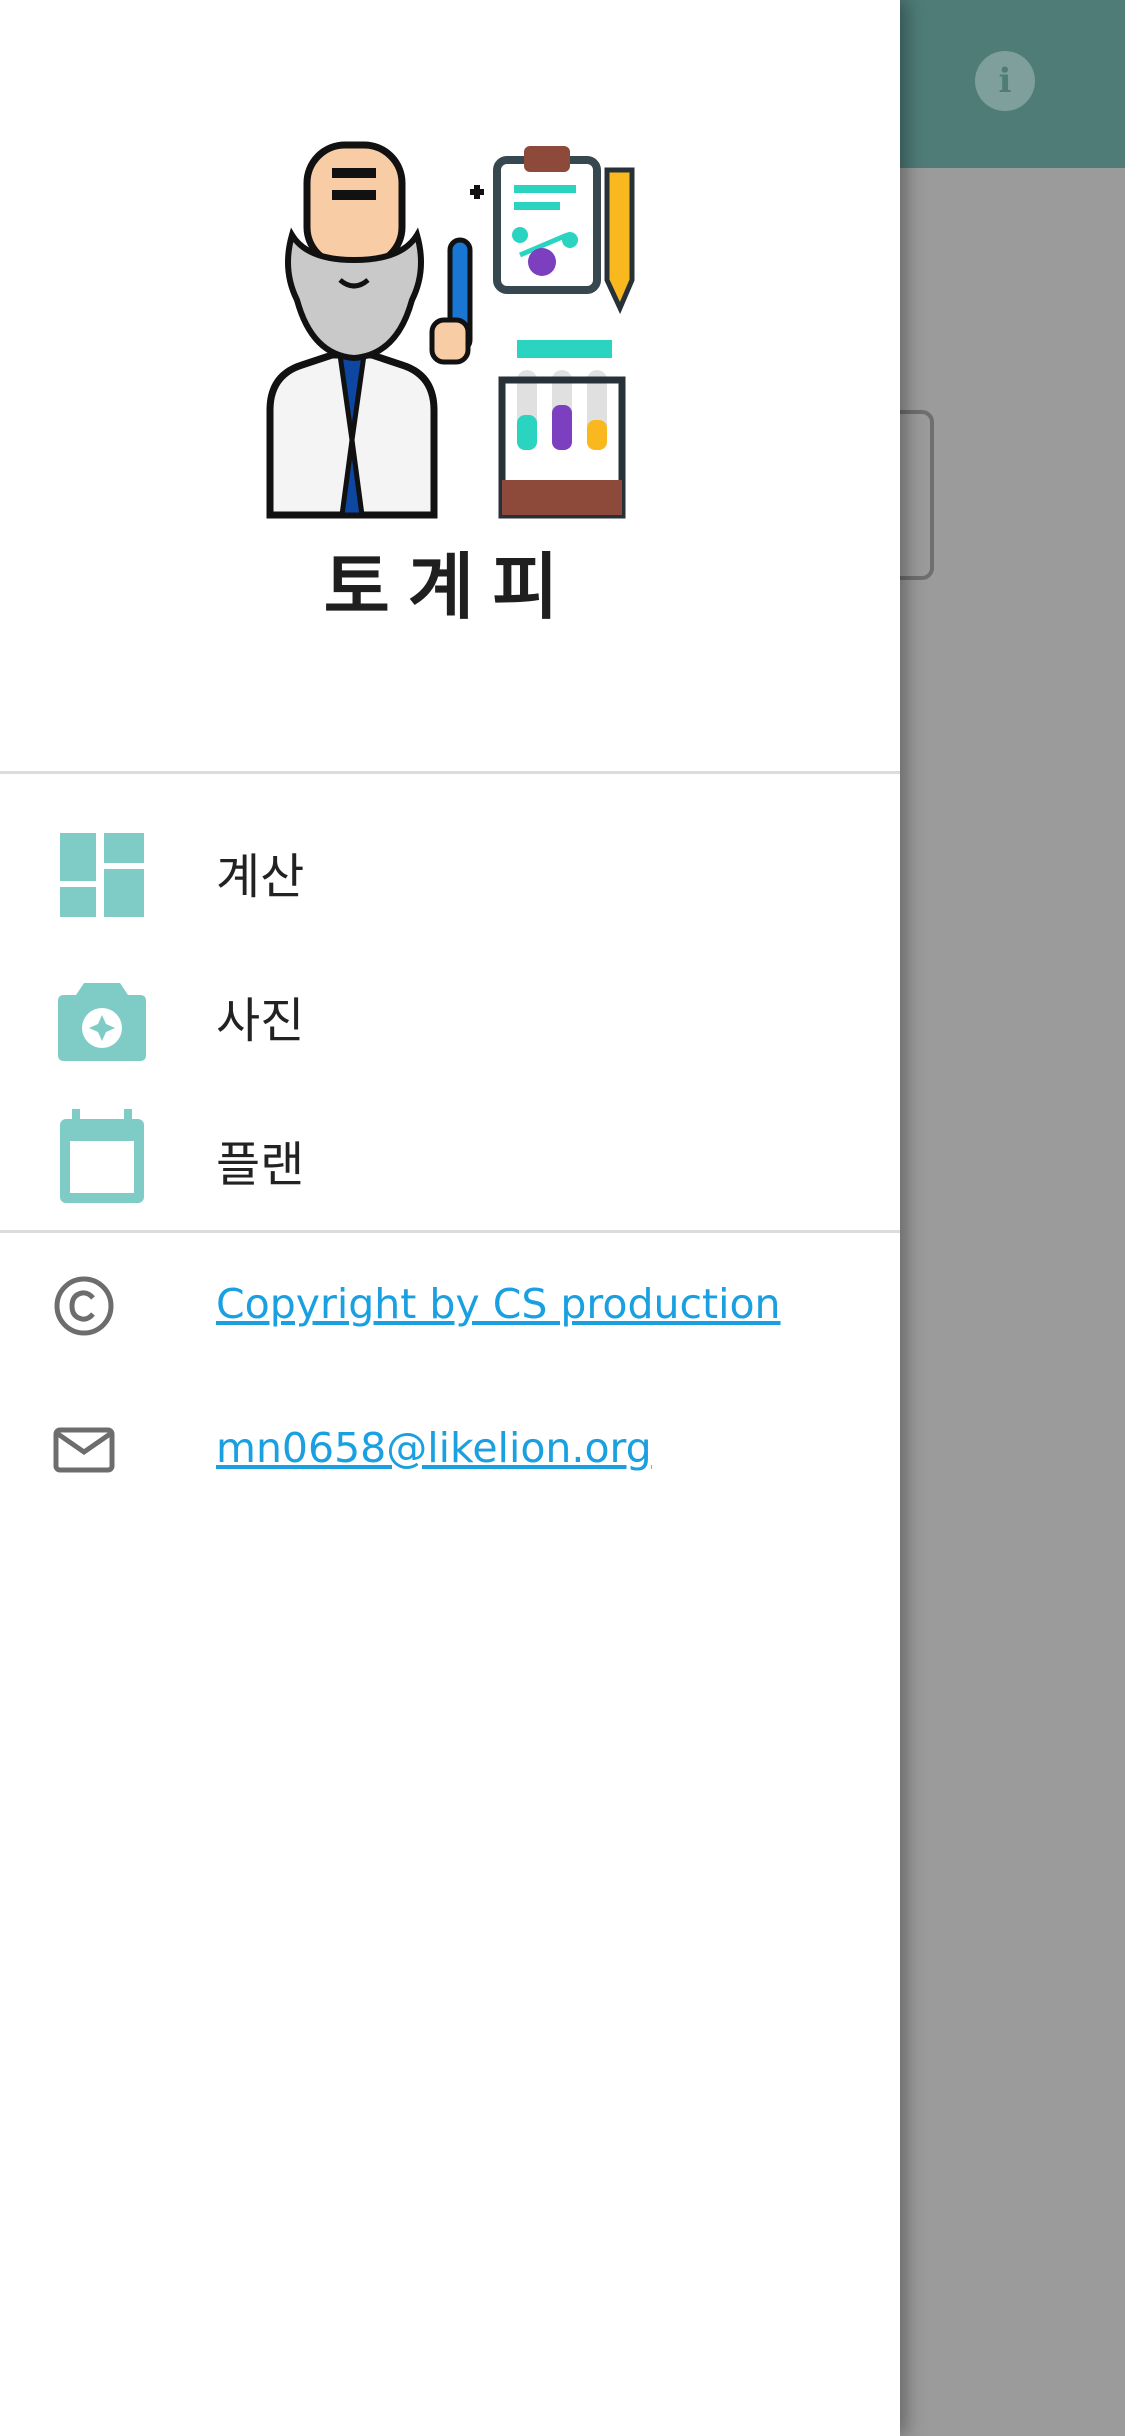 This screenshot has height=2436, width=1125. Describe the element at coordinates (84, 1306) in the screenshot. I see `copyright-icon` at that location.